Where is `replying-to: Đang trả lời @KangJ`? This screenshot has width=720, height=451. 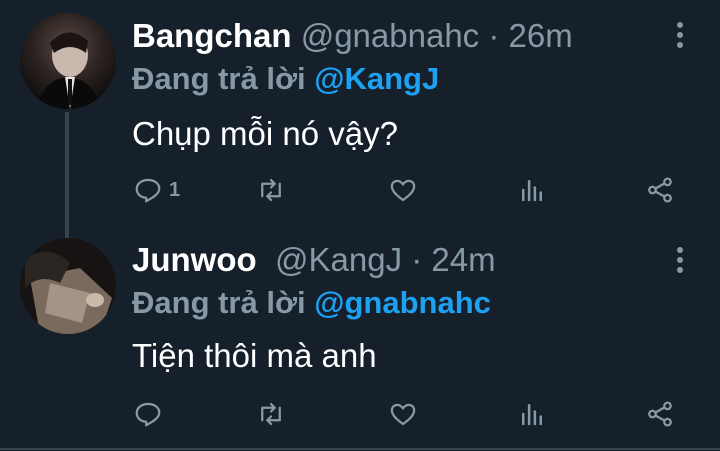
replying-to: Đang trả lời @KangJ is located at coordinates (285, 79).